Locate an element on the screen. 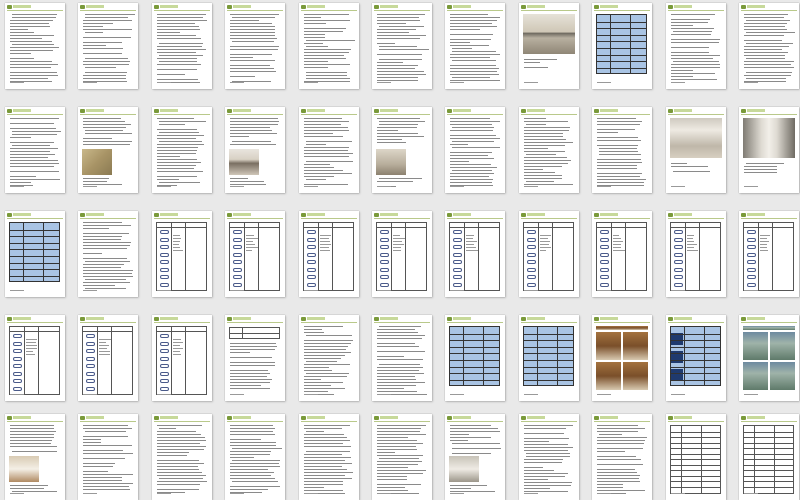 The width and height of the screenshot is (800, 500). small-table is located at coordinates (255, 333).